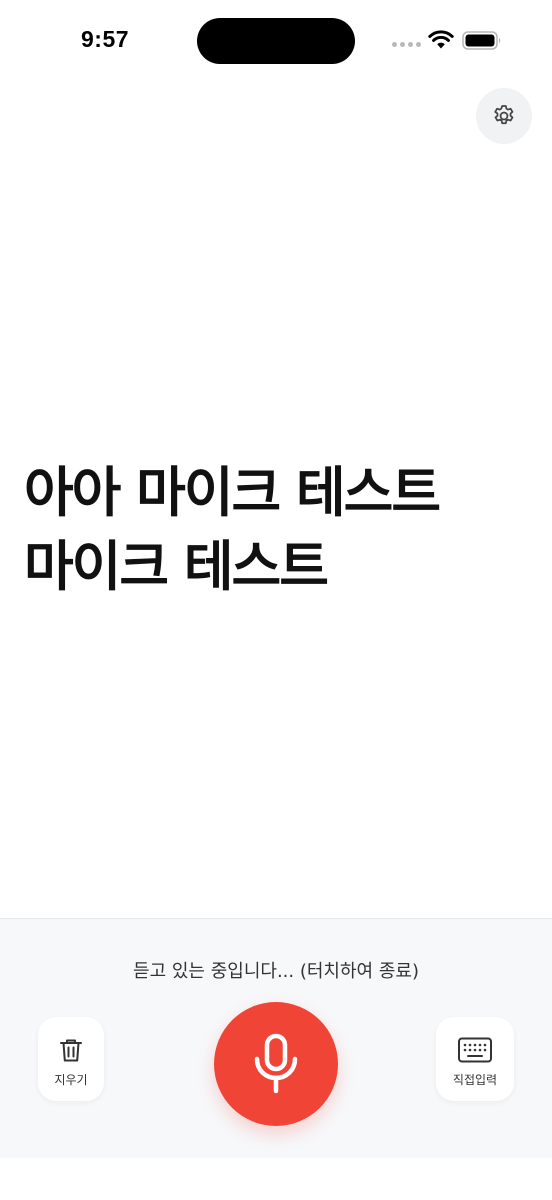 This screenshot has height=1200, width=552. I want to click on direct-input-button: 직접입력, so click(475, 1059).